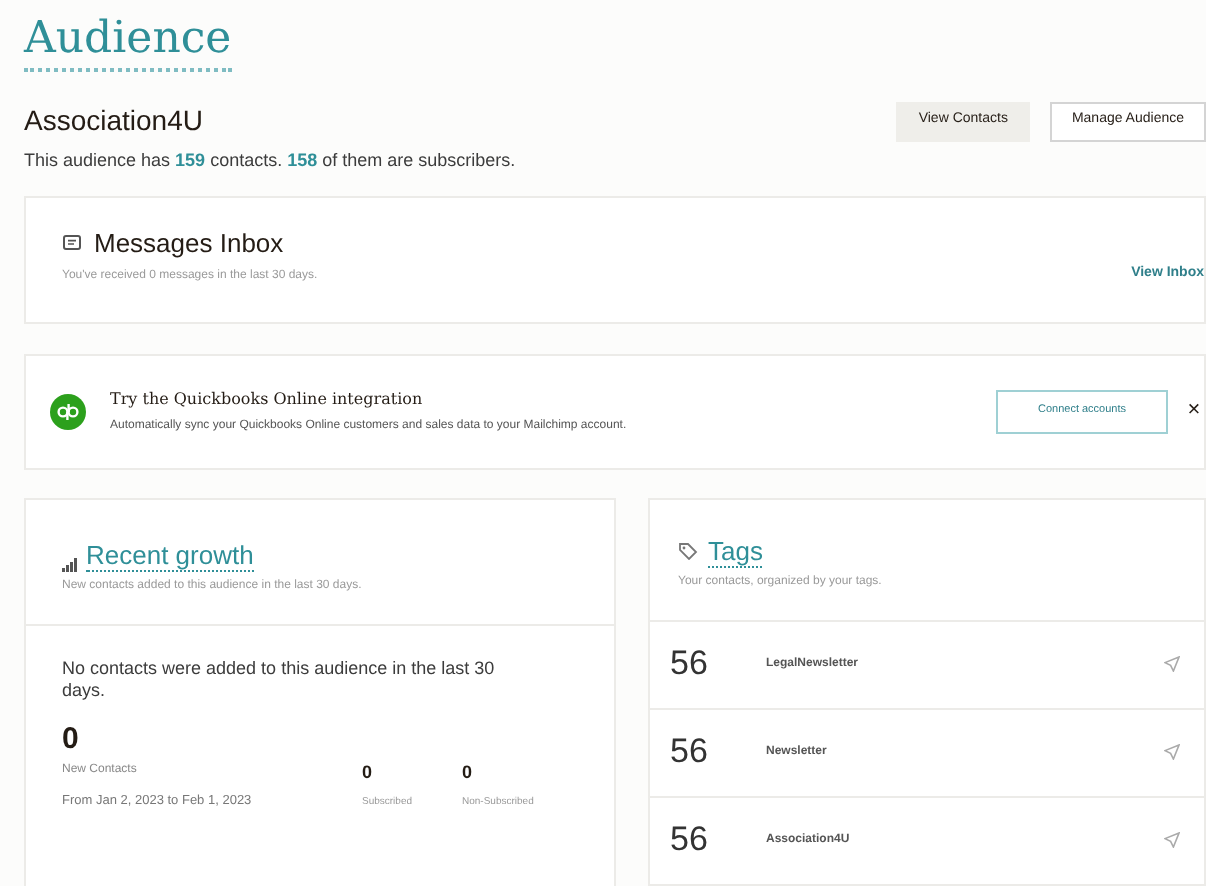 The image size is (1206, 886). I want to click on tags-title: Tags, so click(735, 551).